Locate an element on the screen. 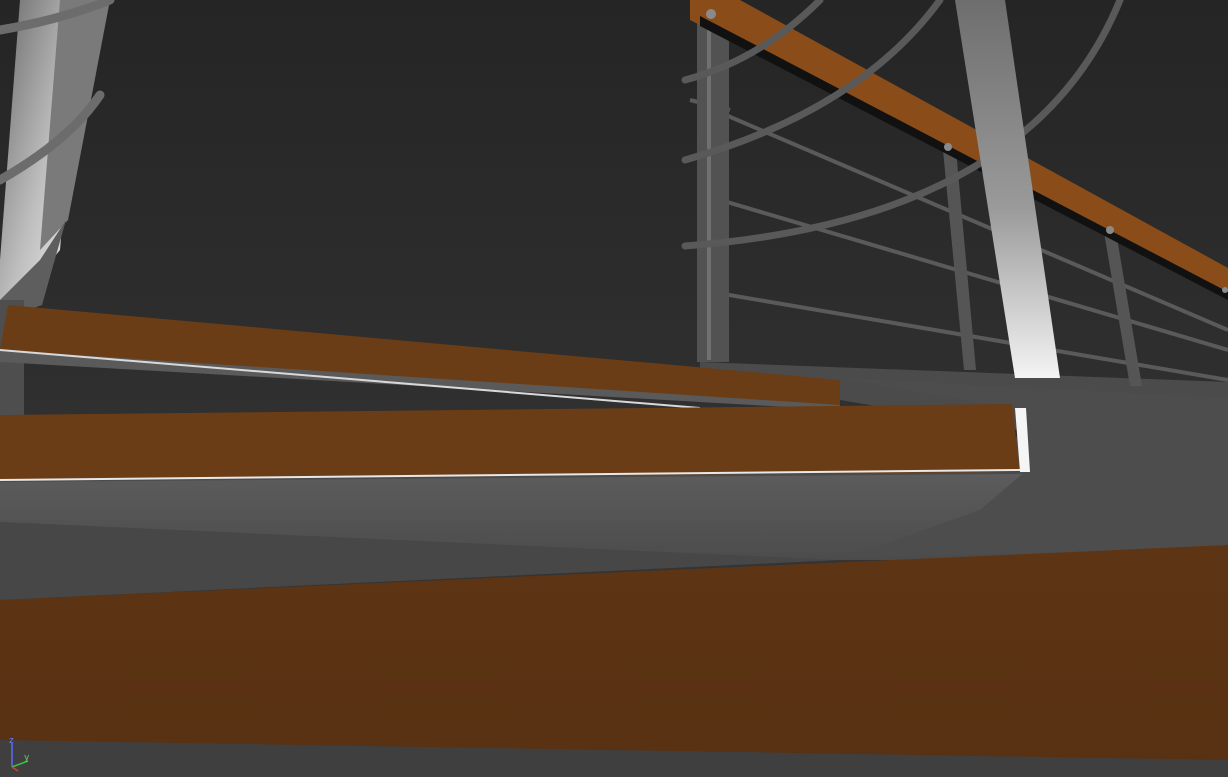  axis-gizmo: z y is located at coordinates (22, 755).